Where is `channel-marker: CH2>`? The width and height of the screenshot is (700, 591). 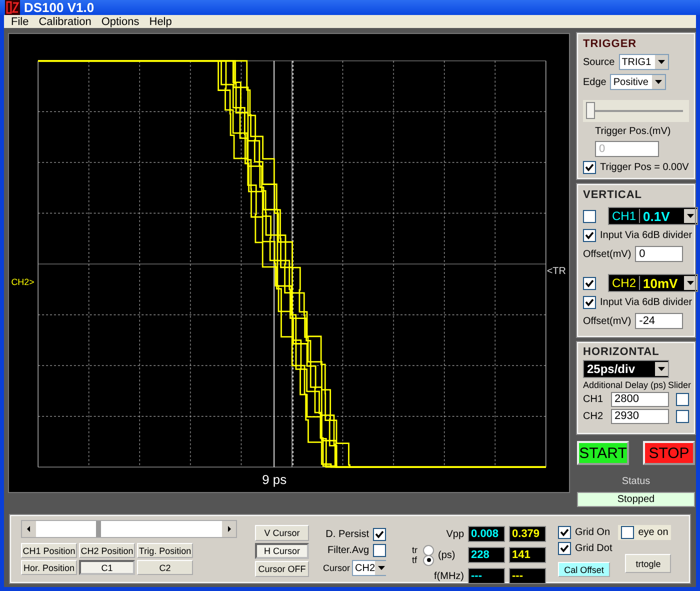 channel-marker: CH2> is located at coordinates (22, 281).